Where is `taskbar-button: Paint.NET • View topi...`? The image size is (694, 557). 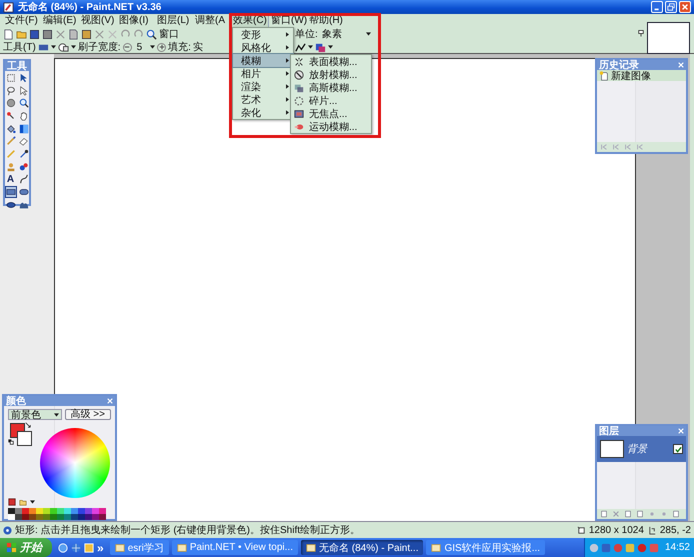 taskbar-button: Paint.NET • View topi... is located at coordinates (235, 547).